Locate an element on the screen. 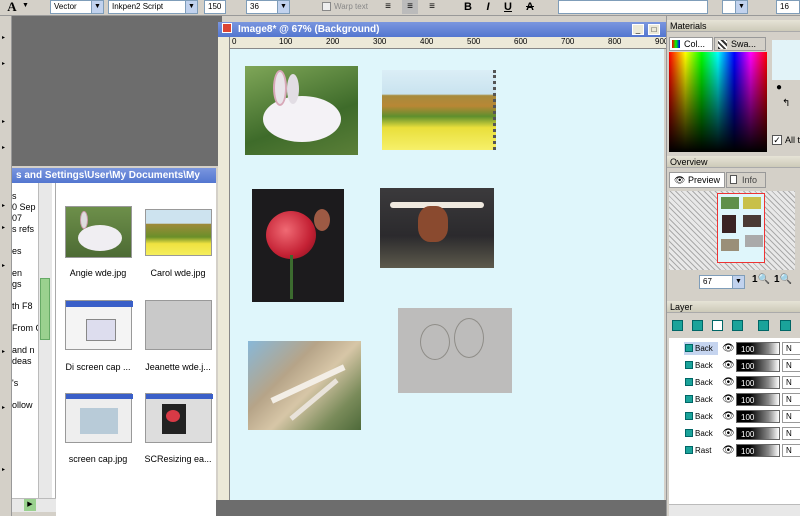 Image resolution: width=800 pixels, height=516 pixels. units-select: 36 ▼ is located at coordinates (268, 7).